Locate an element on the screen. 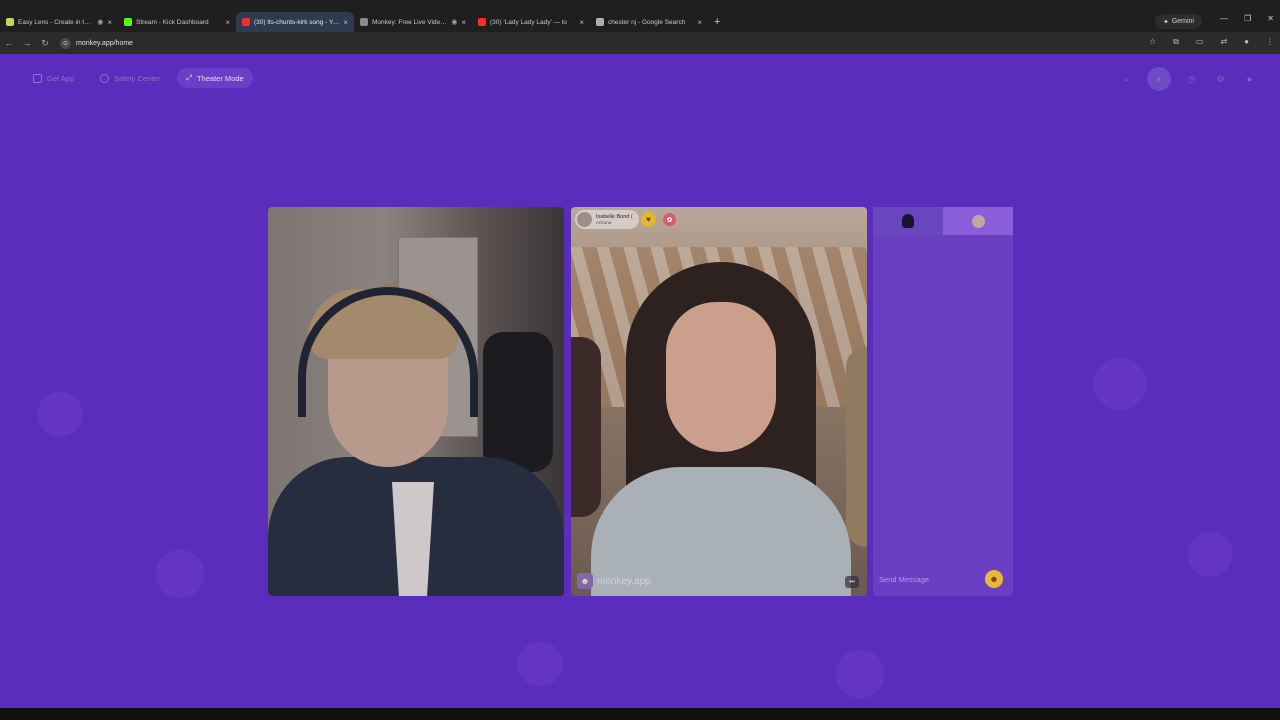 The width and height of the screenshot is (1280, 720). chat-tabs is located at coordinates (943, 221).